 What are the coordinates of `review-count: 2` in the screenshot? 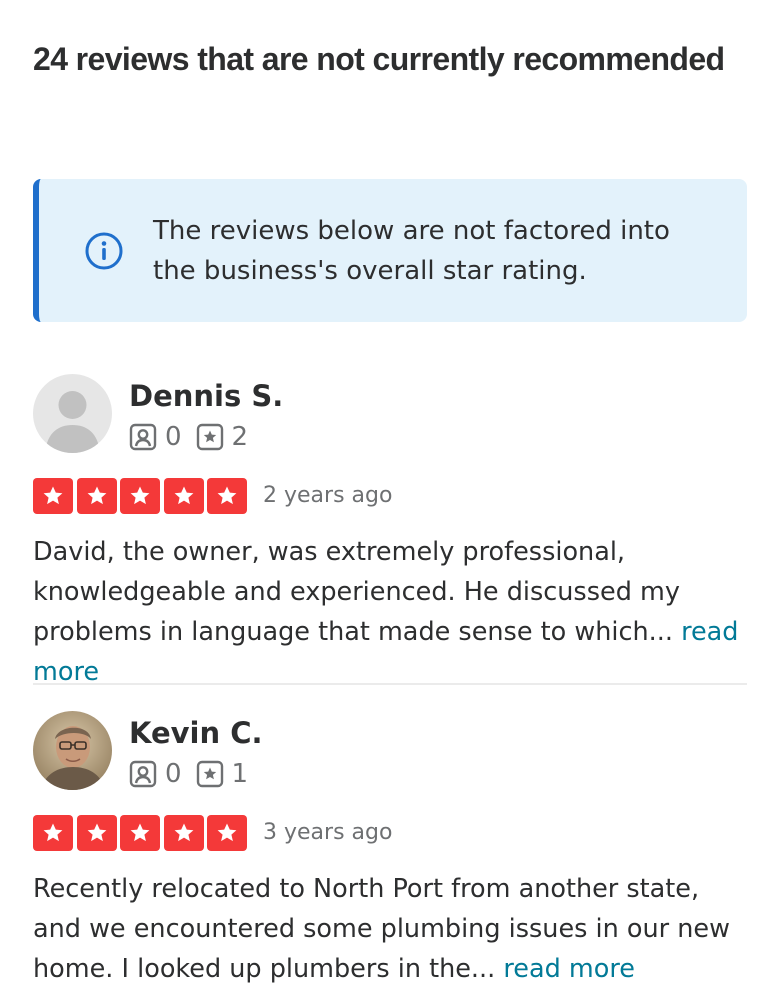 It's located at (240, 437).